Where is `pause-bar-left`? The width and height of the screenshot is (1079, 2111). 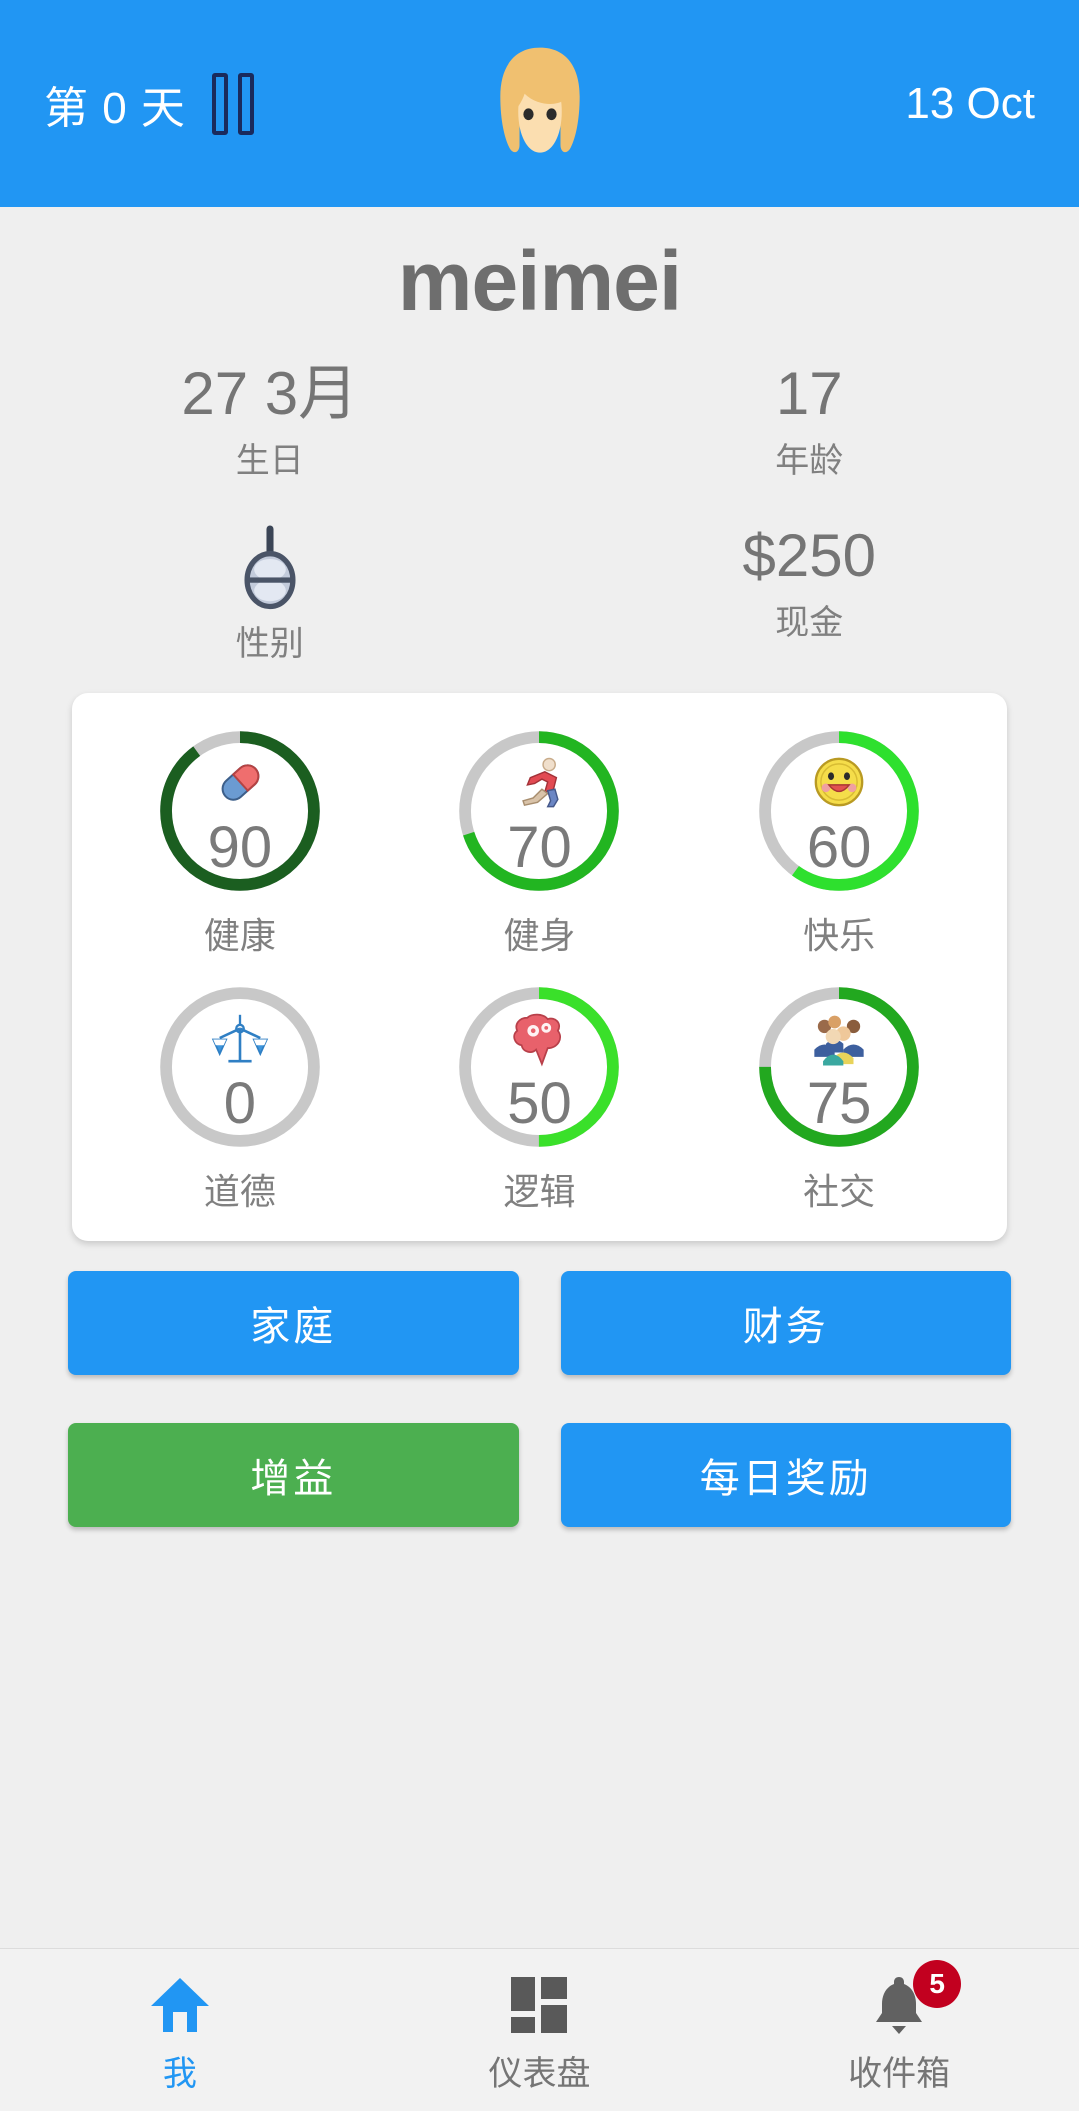
pause-bar-left is located at coordinates (219, 103).